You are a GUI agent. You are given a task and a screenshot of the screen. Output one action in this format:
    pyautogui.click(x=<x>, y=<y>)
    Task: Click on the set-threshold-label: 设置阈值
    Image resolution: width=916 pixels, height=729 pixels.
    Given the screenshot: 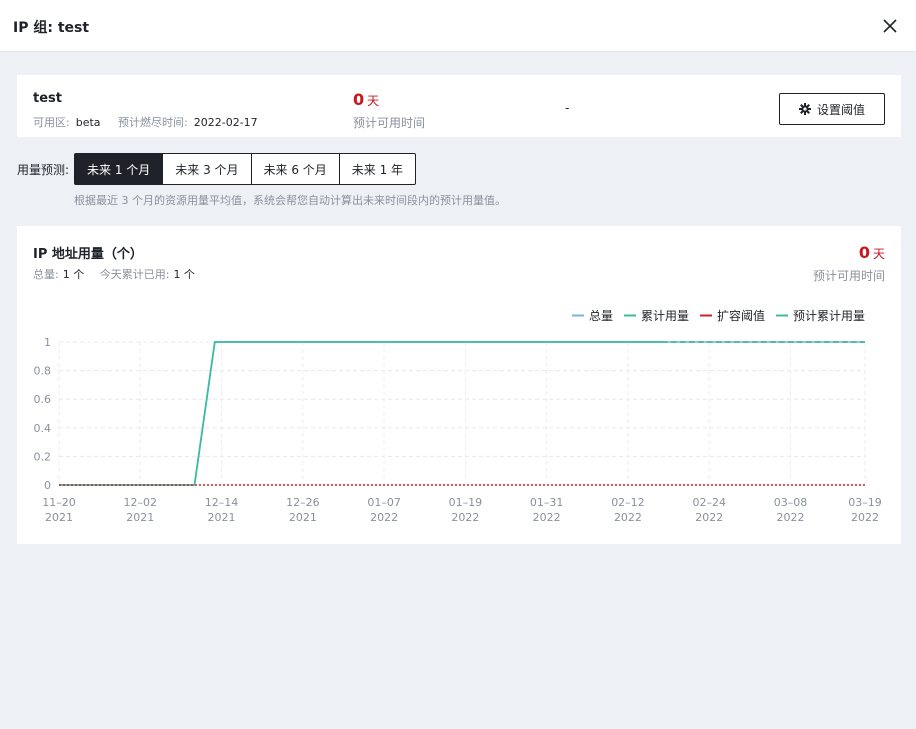 What is the action you would take?
    pyautogui.click(x=840, y=109)
    